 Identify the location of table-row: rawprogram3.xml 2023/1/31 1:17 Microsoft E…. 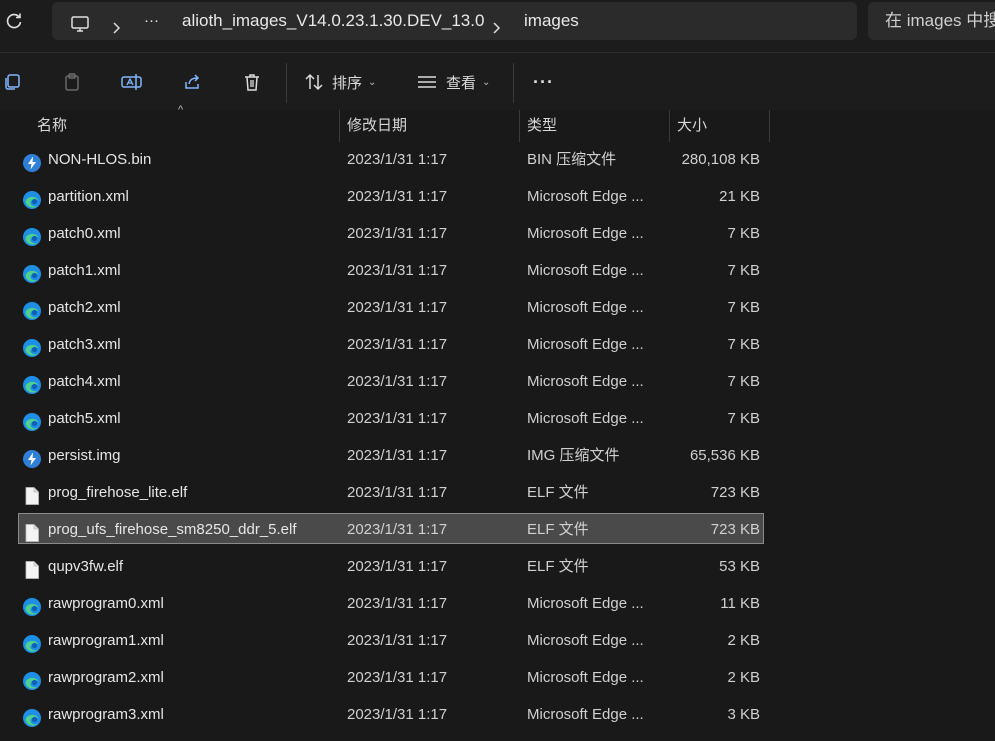
(497, 714).